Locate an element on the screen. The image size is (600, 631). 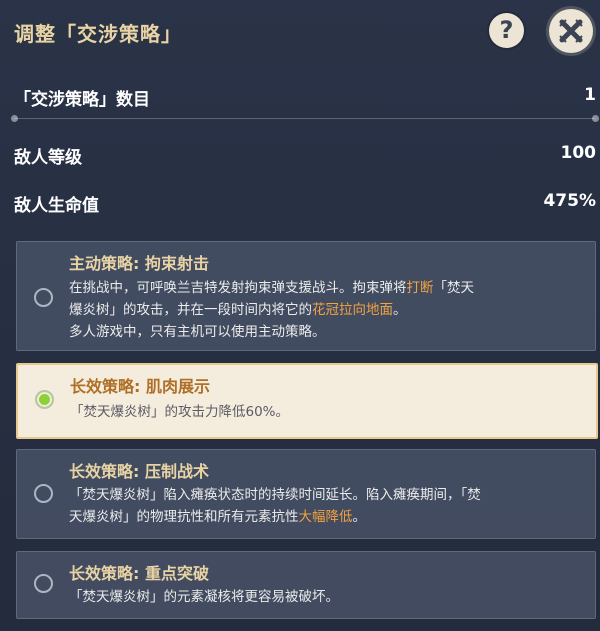
panel-title: 调整「交涉策略」 is located at coordinates (98, 34).